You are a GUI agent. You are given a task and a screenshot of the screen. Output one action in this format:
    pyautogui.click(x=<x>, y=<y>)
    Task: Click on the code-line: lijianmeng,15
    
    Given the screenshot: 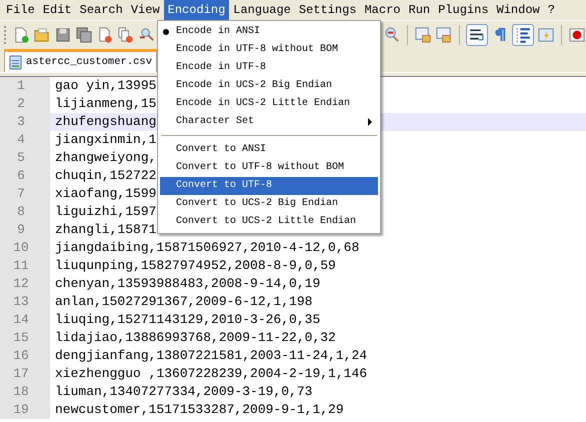 What is the action you would take?
    pyautogui.click(x=105, y=104)
    